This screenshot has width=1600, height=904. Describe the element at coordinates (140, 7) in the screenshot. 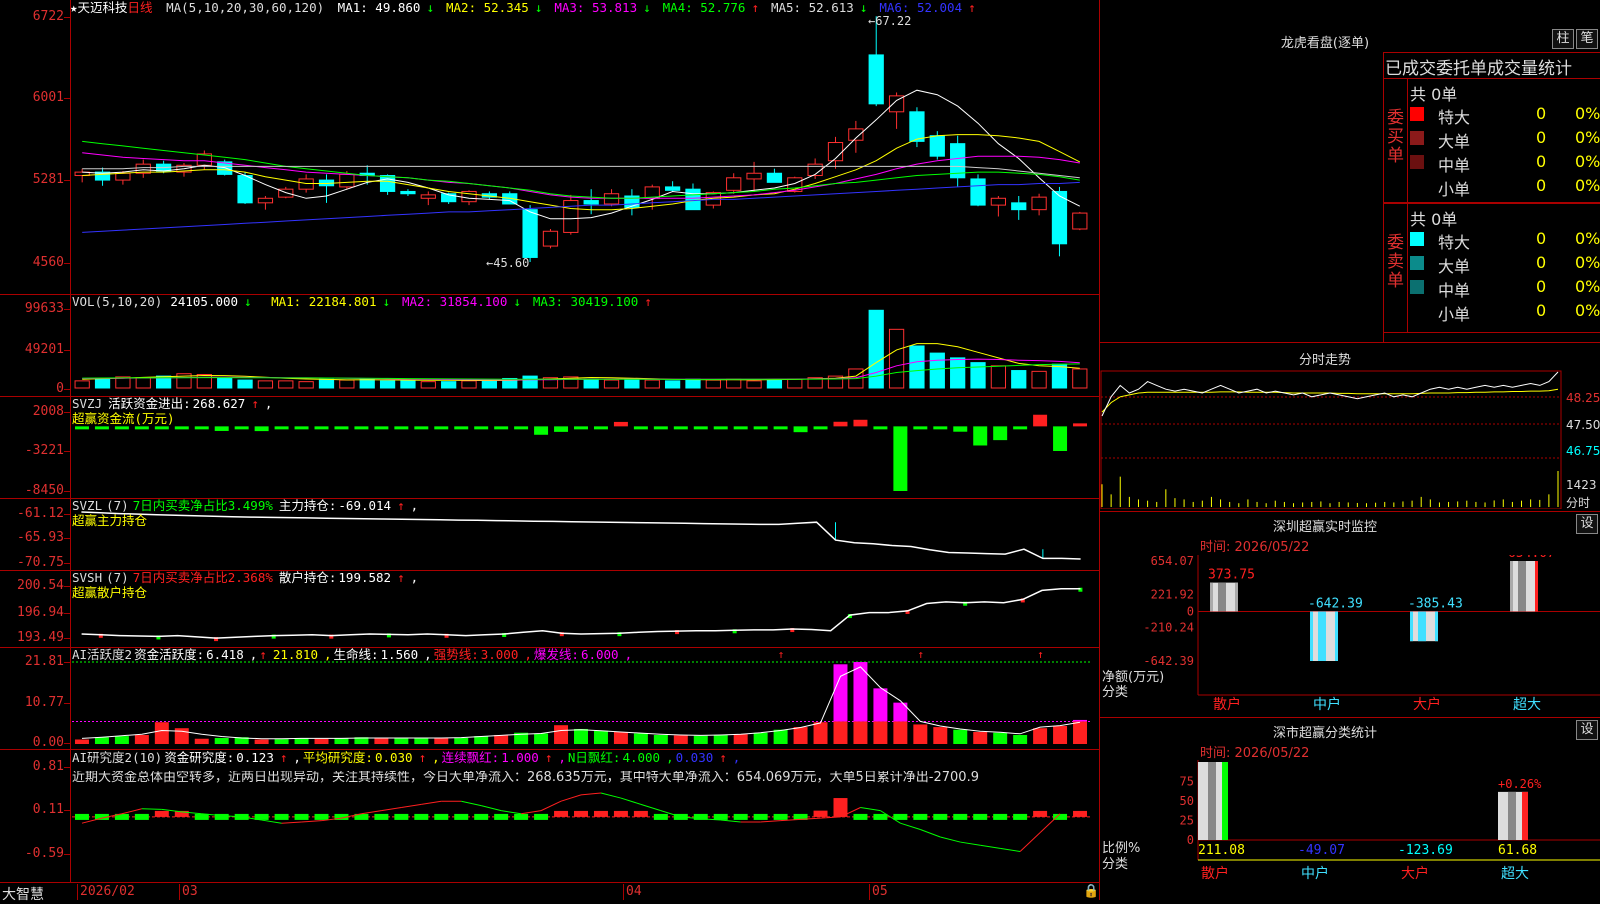

I see `period-label: 日线` at that location.